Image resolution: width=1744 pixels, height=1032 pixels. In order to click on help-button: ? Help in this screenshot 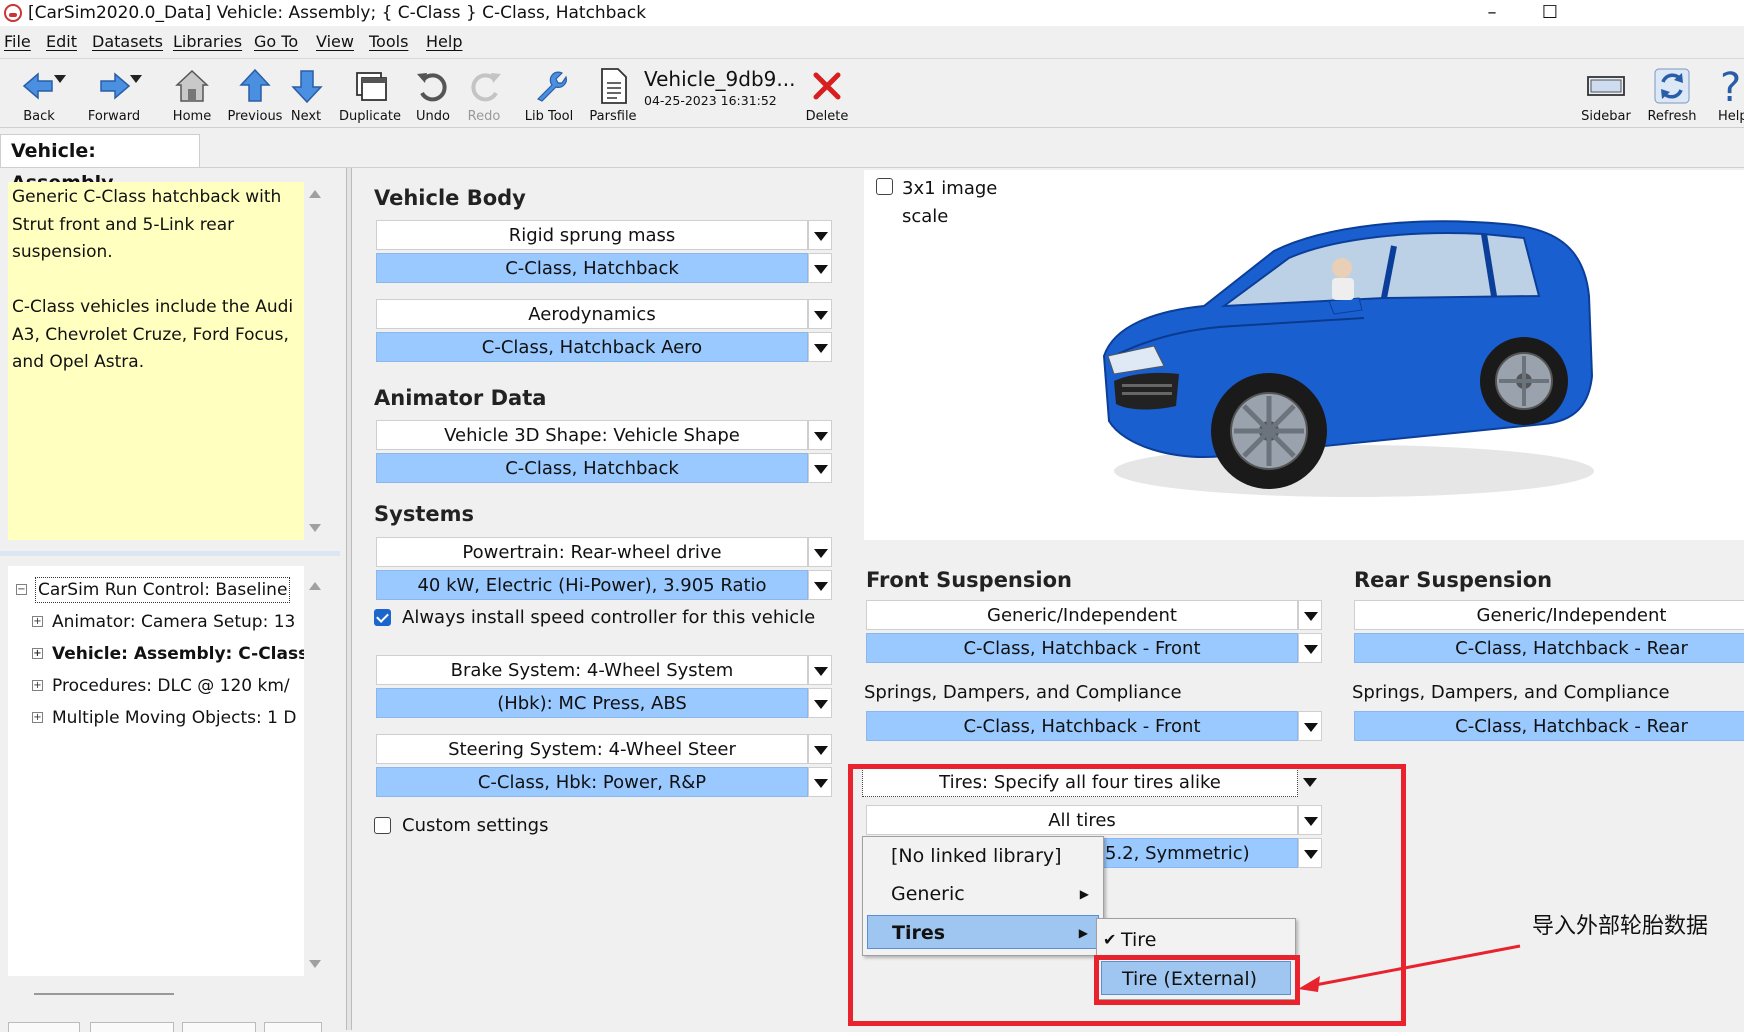, I will do `click(1728, 94)`.